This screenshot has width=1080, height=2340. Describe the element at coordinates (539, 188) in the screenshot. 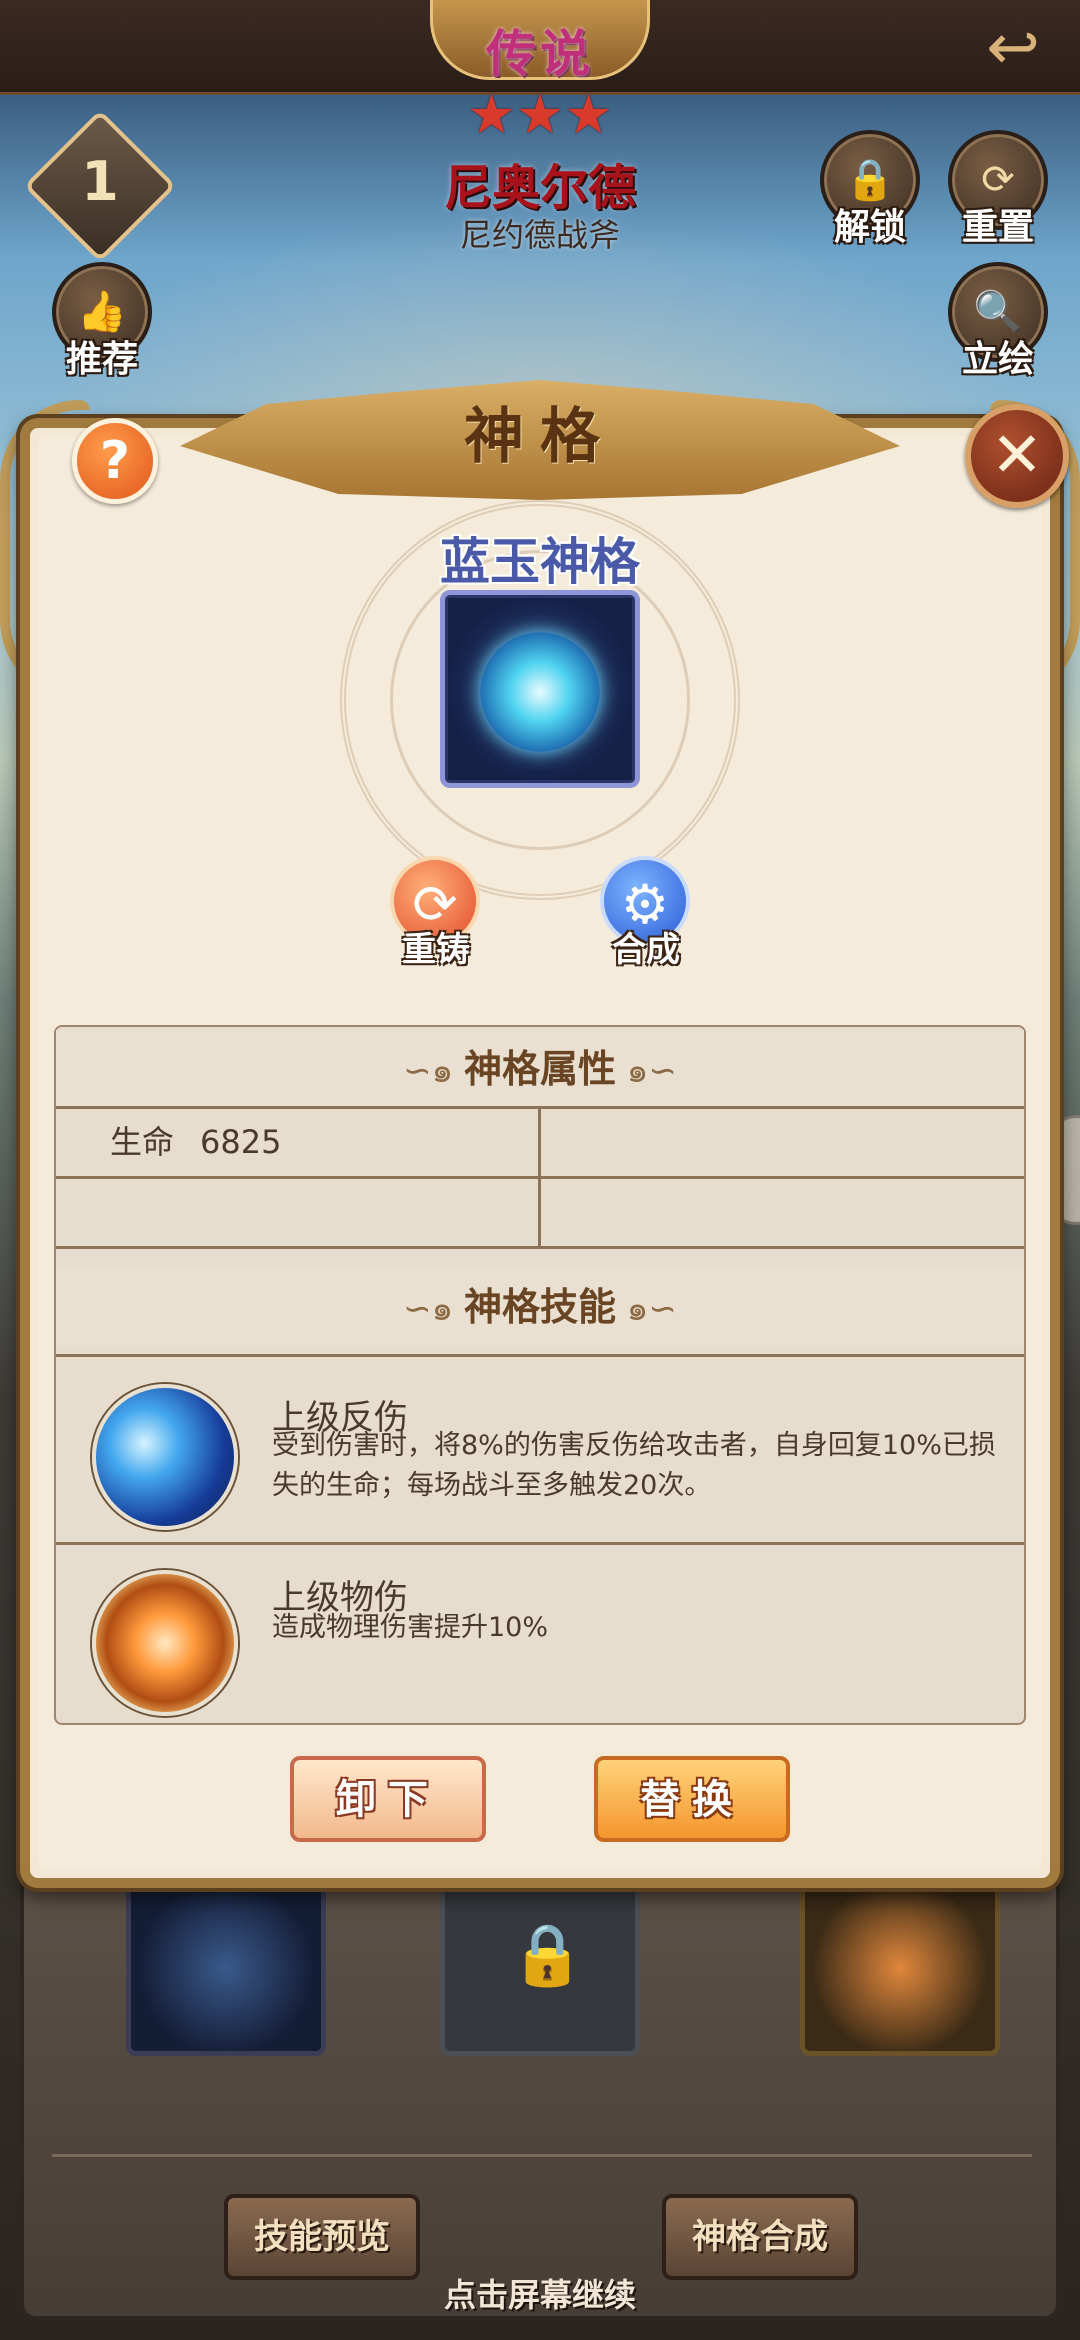

I see `hero-name: 尼奥尔德` at that location.